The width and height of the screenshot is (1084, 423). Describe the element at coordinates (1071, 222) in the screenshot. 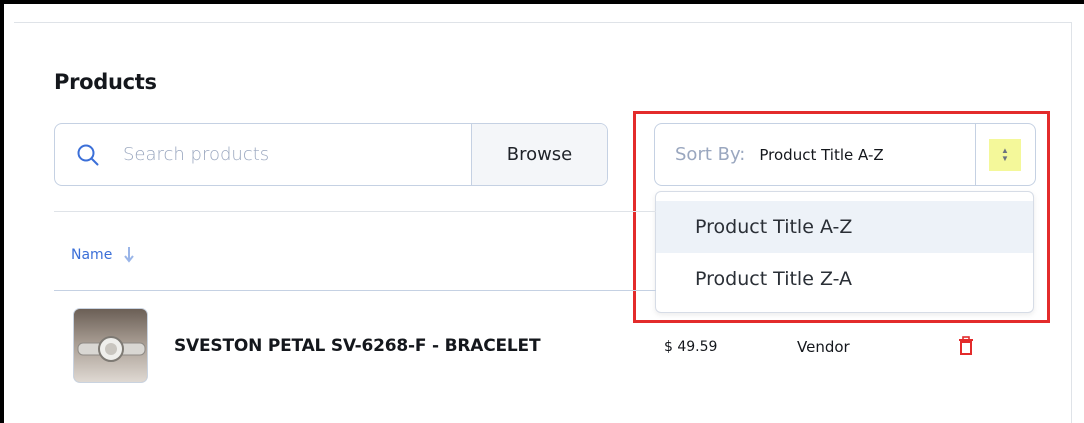

I see `card-border-right` at that location.